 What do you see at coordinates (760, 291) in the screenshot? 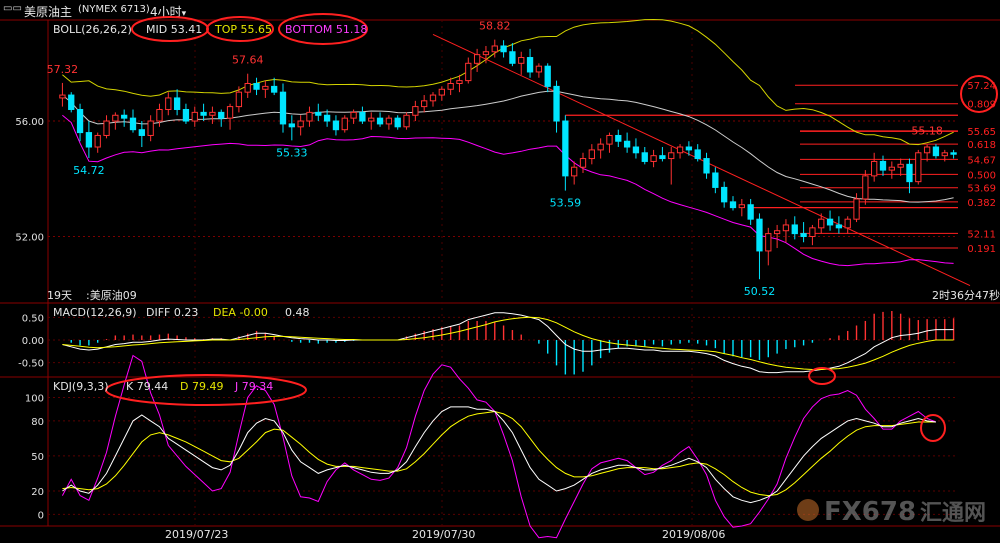
I see `peak-label: 50.52` at bounding box center [760, 291].